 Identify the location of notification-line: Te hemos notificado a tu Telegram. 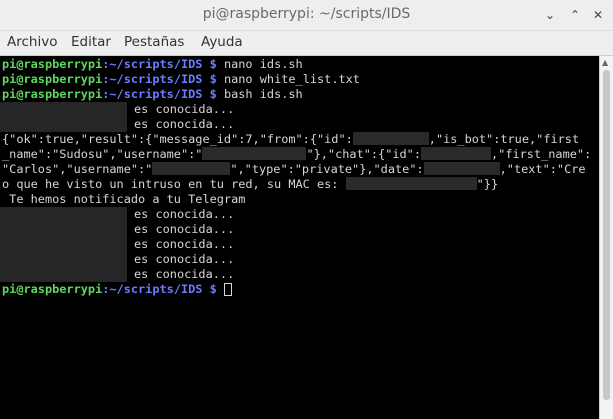
(124, 199).